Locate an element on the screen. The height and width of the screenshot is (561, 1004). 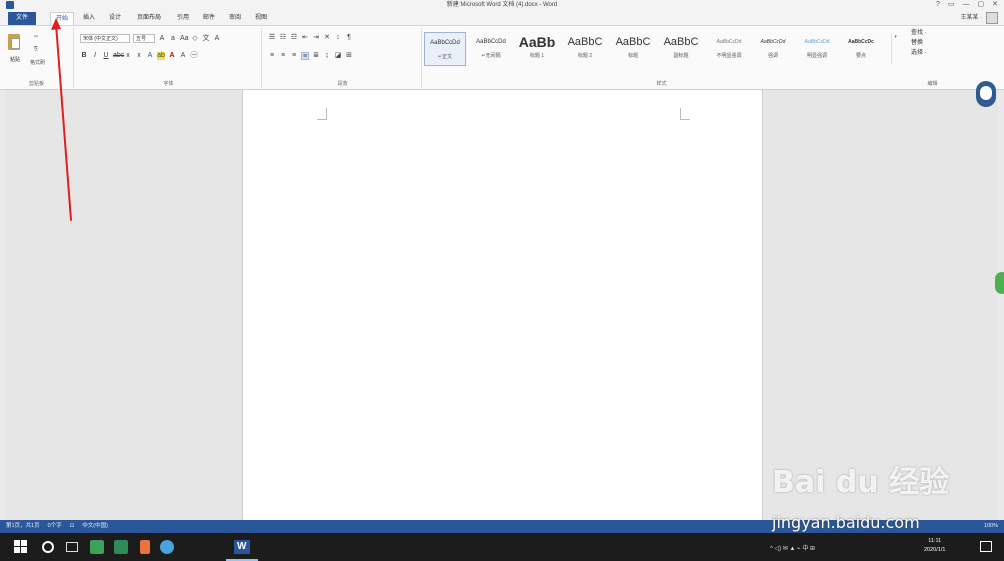
strikethrough-icon: abc is located at coordinates (118, 56).